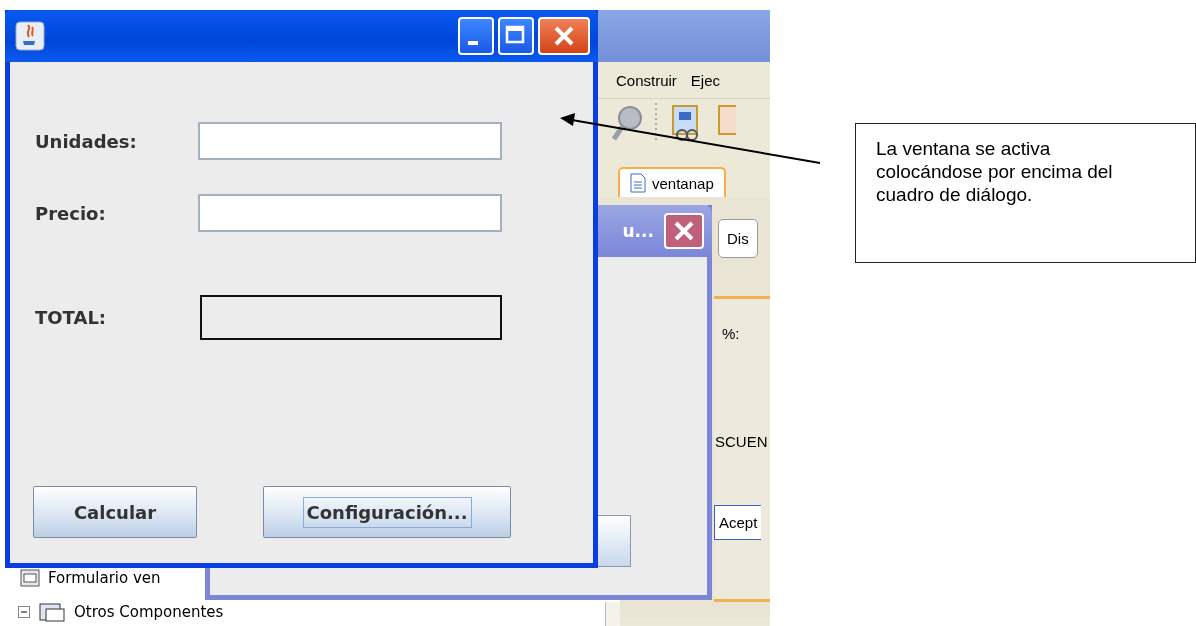  I want to click on form-label: SCUEN, so click(741, 441).